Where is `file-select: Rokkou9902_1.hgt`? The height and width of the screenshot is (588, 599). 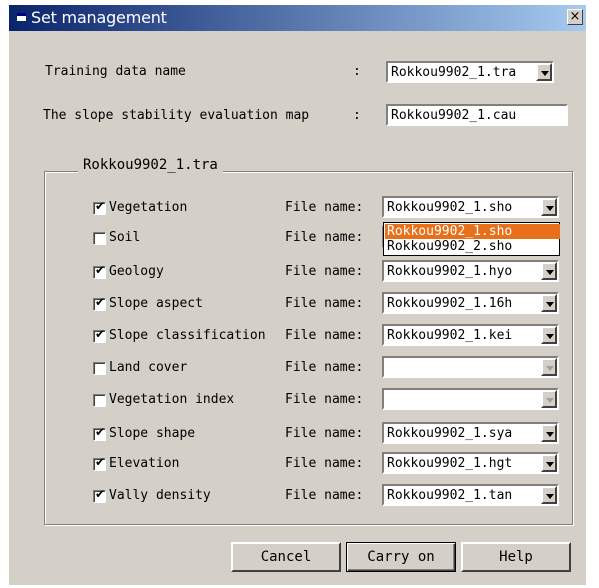 file-select: Rokkou9902_1.hgt is located at coordinates (470, 463).